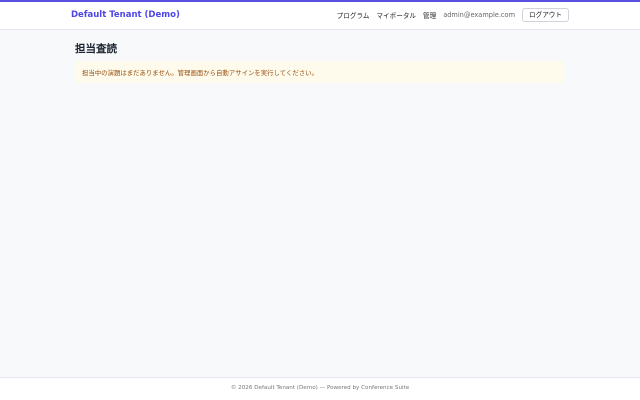 This screenshot has height=400, width=640. Describe the element at coordinates (125, 15) in the screenshot. I see `brand-link: Default Tenant (Demo)` at that location.